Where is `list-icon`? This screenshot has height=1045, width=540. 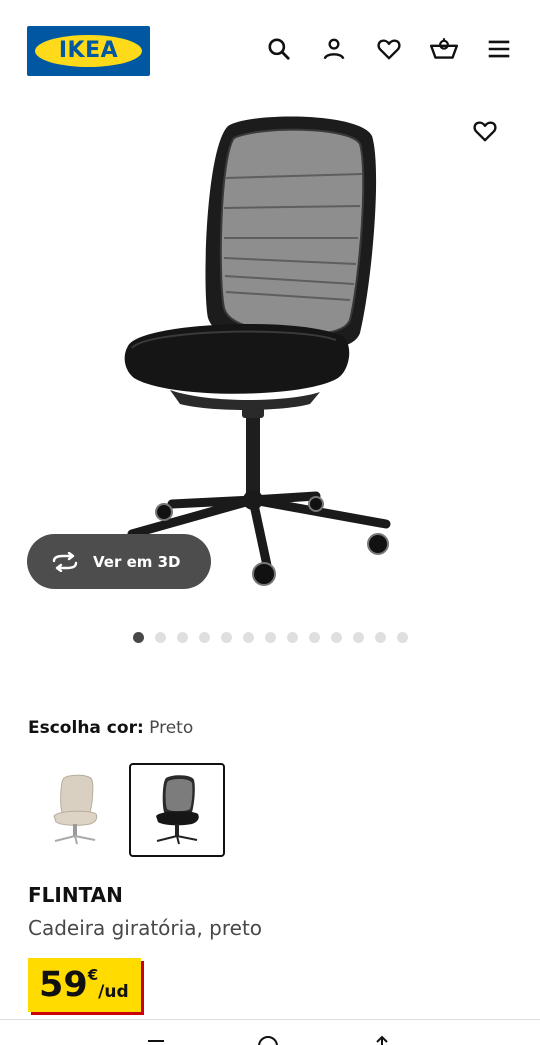 list-icon is located at coordinates (156, 1039).